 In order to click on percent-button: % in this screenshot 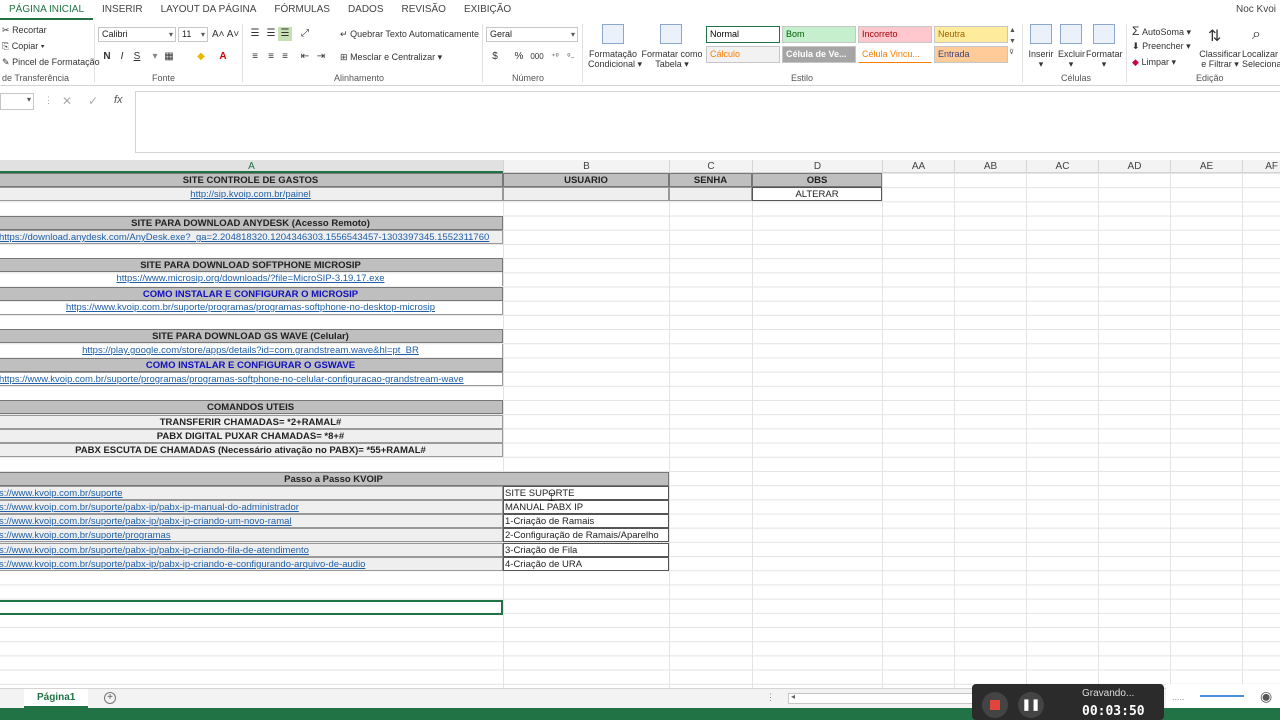, I will do `click(519, 57)`.